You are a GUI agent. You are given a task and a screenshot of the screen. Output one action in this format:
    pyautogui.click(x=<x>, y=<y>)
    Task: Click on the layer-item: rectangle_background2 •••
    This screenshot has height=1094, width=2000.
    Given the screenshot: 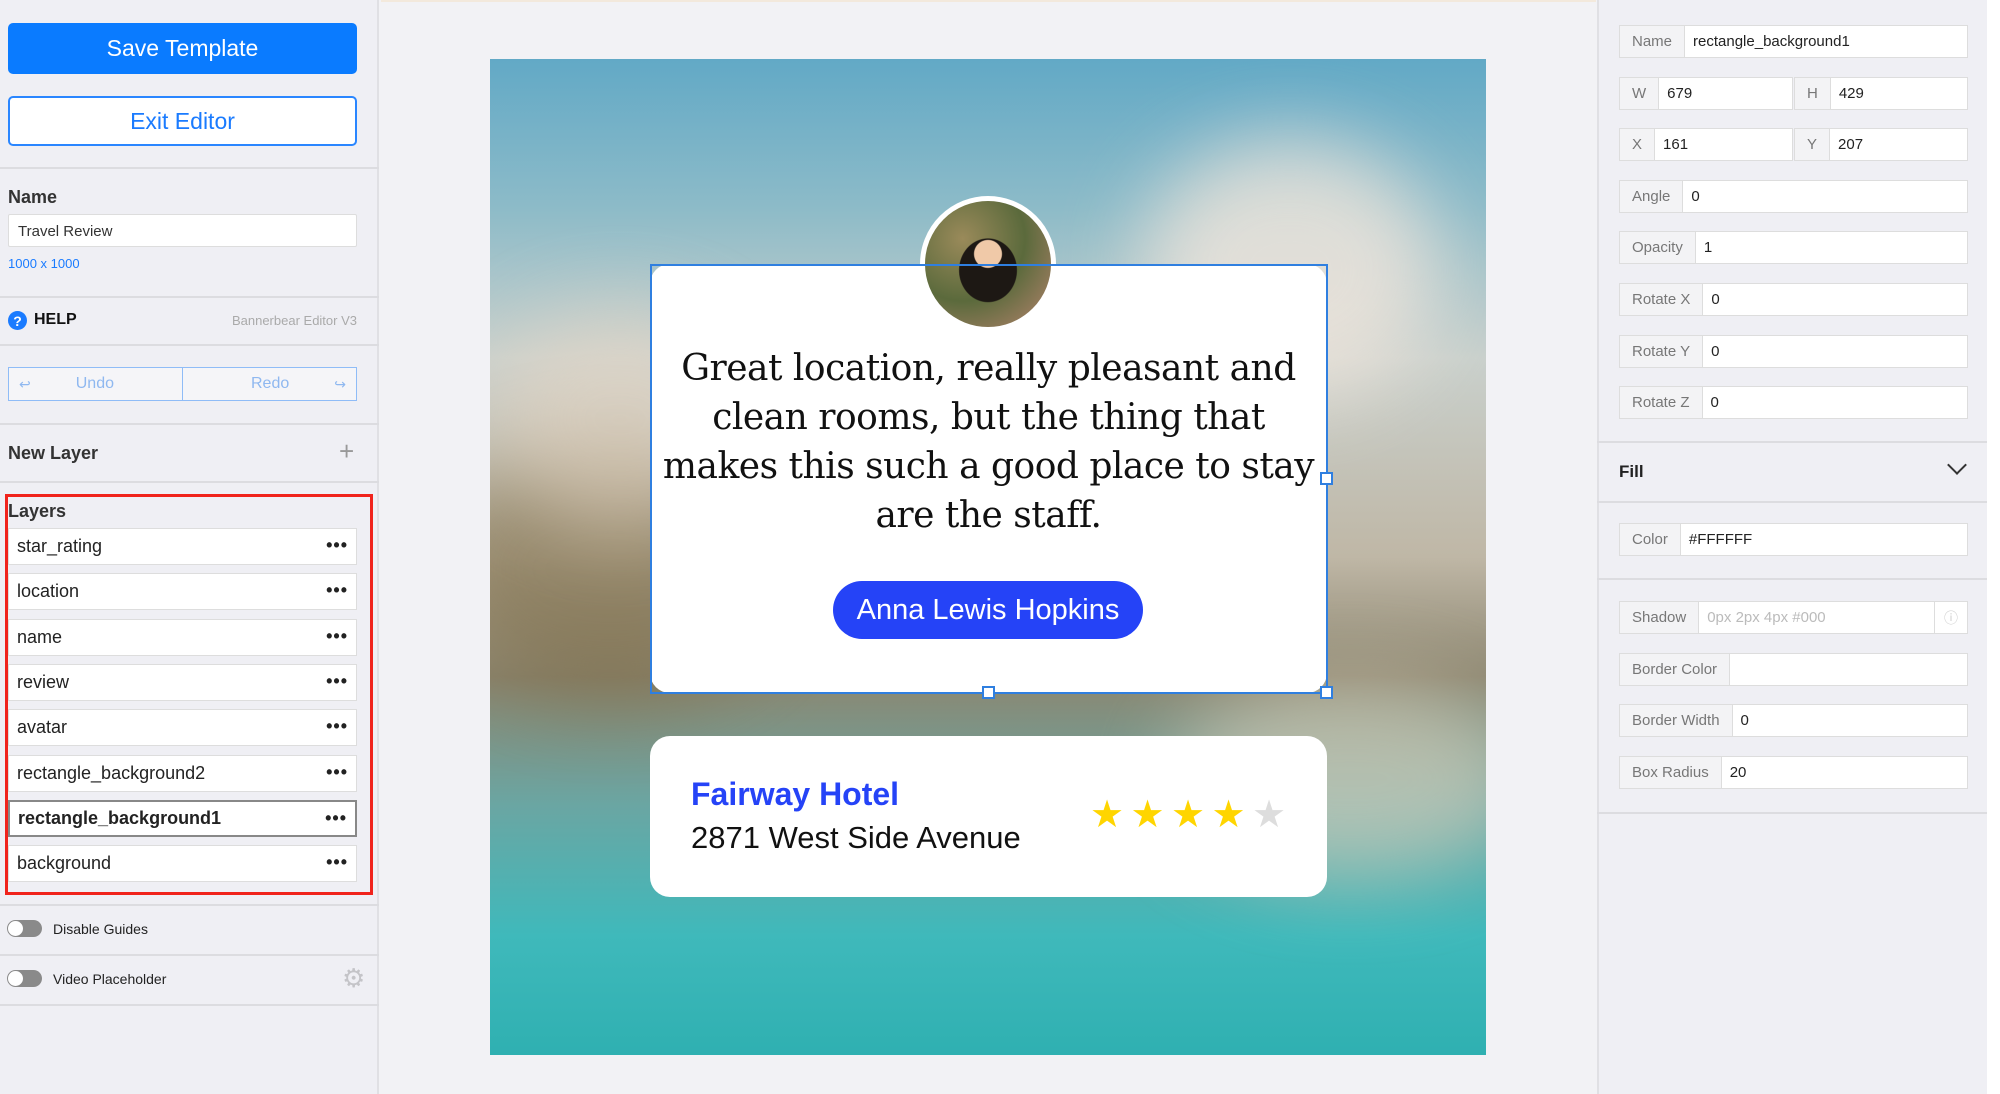 What is the action you would take?
    pyautogui.click(x=182, y=773)
    